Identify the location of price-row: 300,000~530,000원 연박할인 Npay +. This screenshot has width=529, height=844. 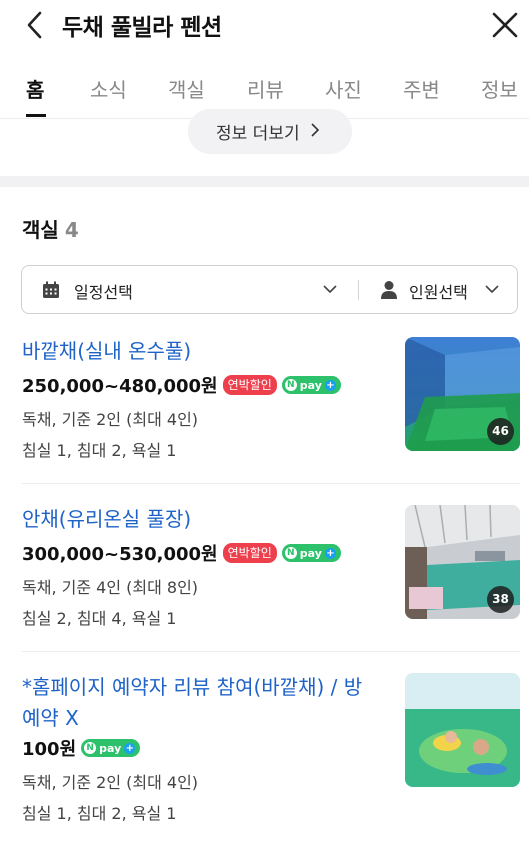
(181, 553).